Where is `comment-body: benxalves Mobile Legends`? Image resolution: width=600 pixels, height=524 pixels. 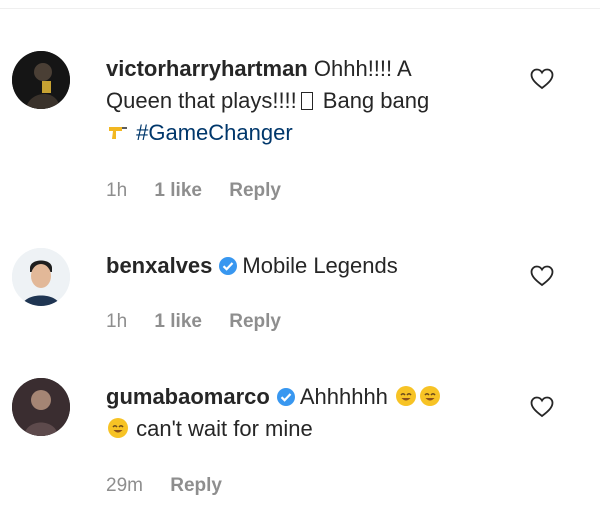
comment-body: benxalves Mobile Legends is located at coordinates (311, 266).